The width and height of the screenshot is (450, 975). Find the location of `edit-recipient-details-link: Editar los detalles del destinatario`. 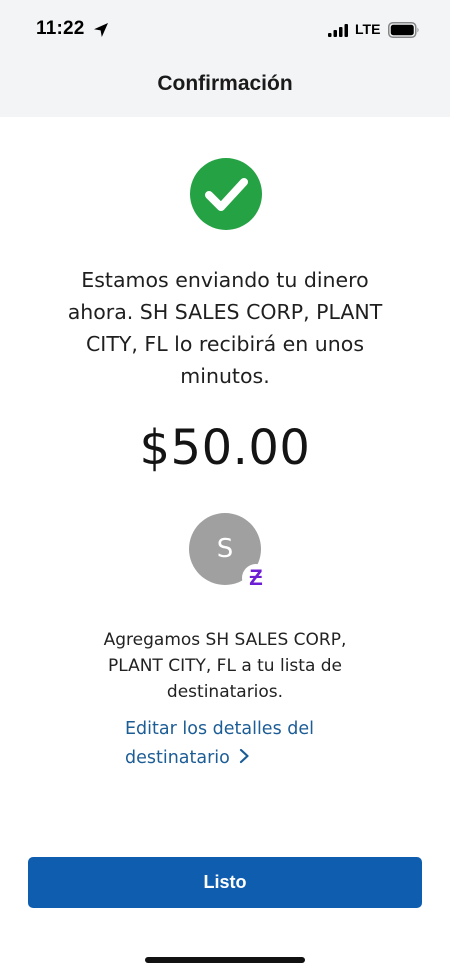

edit-recipient-details-link: Editar los detalles del destinatario is located at coordinates (240, 744).